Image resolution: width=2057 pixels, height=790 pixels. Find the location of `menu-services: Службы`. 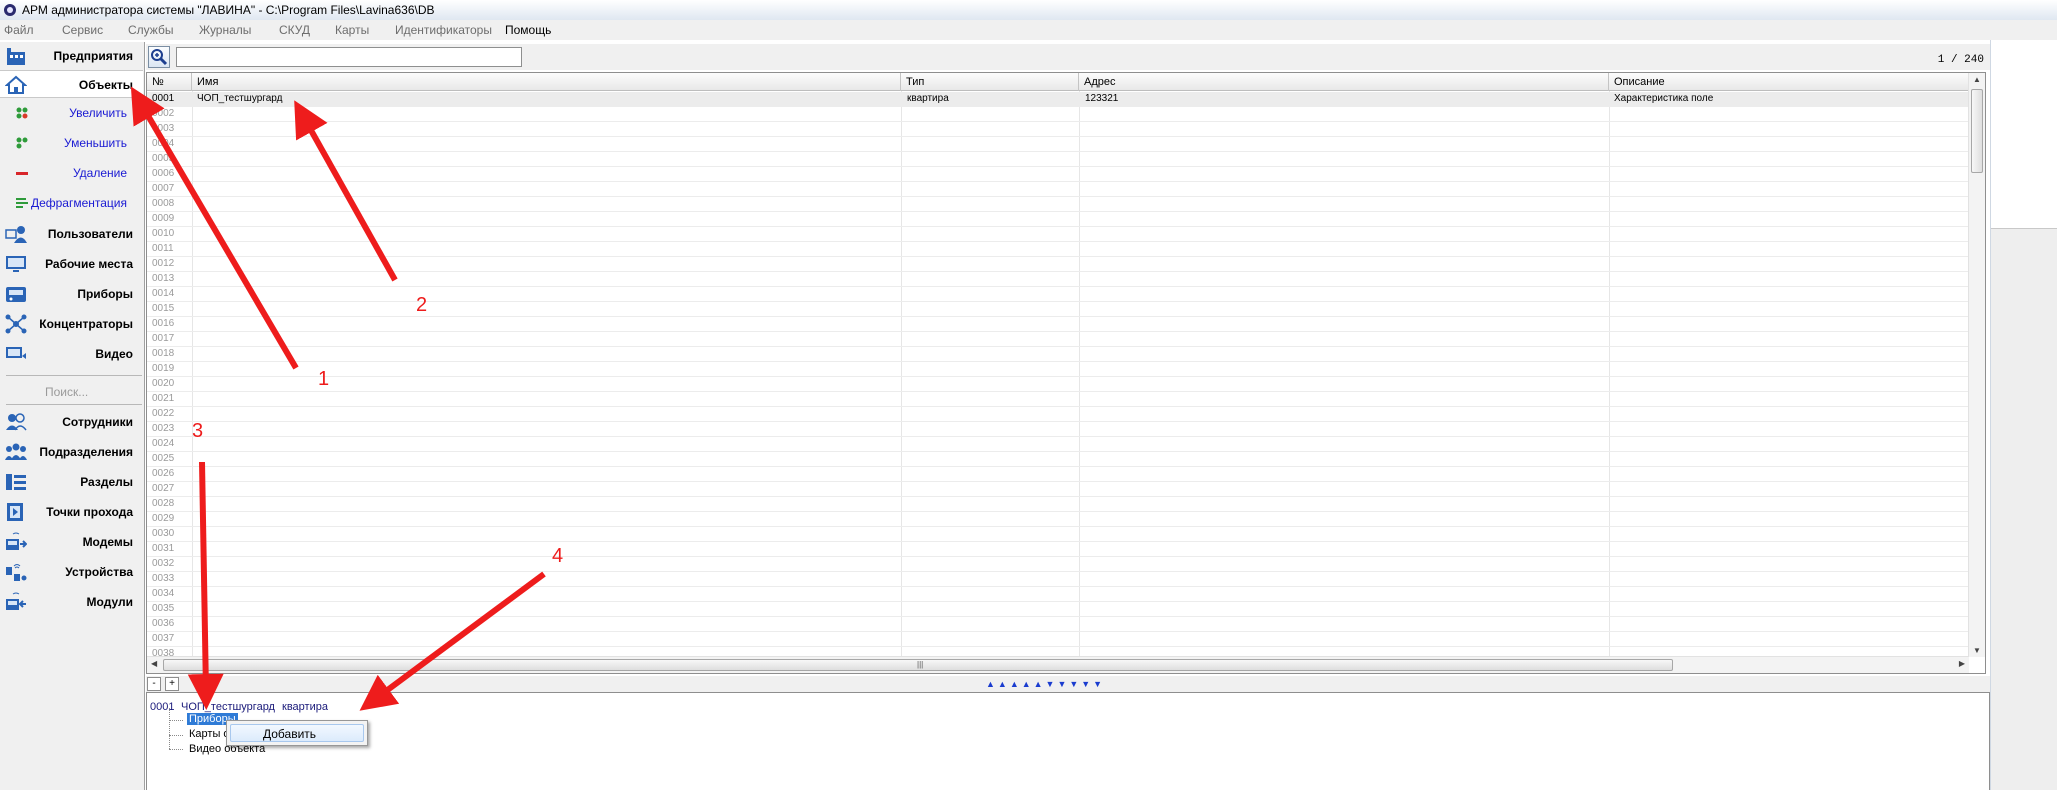

menu-services: Службы is located at coordinates (150, 30).